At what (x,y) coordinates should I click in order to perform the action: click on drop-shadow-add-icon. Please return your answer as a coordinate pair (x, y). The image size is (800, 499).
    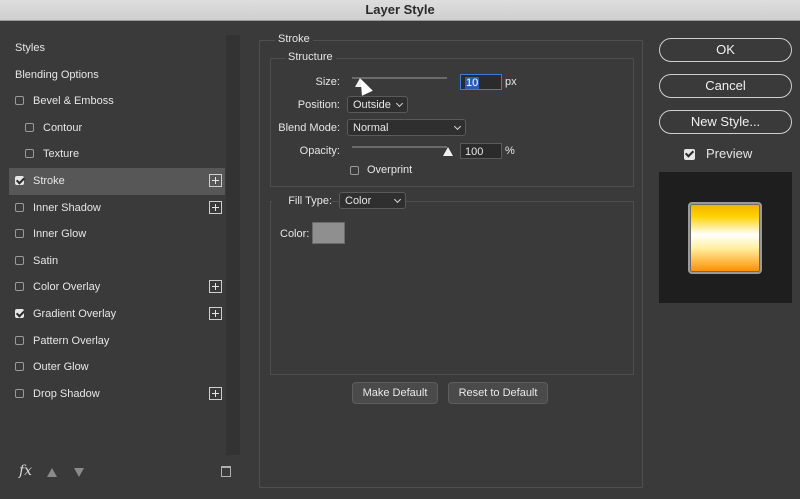
    Looking at the image, I should click on (215, 393).